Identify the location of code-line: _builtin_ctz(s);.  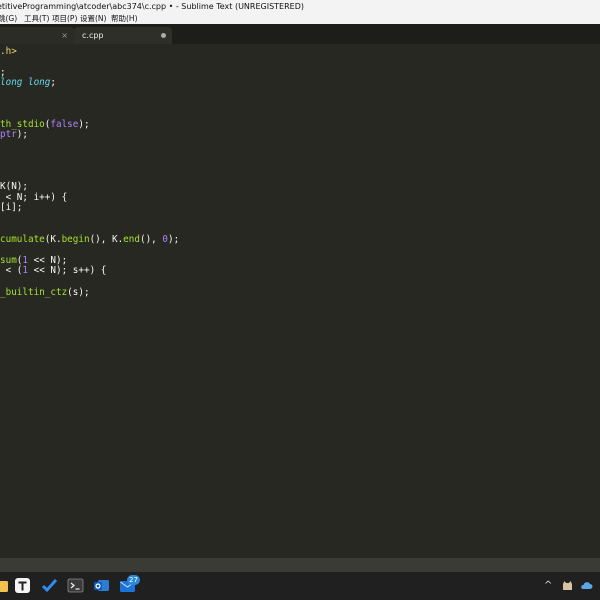
(45, 292).